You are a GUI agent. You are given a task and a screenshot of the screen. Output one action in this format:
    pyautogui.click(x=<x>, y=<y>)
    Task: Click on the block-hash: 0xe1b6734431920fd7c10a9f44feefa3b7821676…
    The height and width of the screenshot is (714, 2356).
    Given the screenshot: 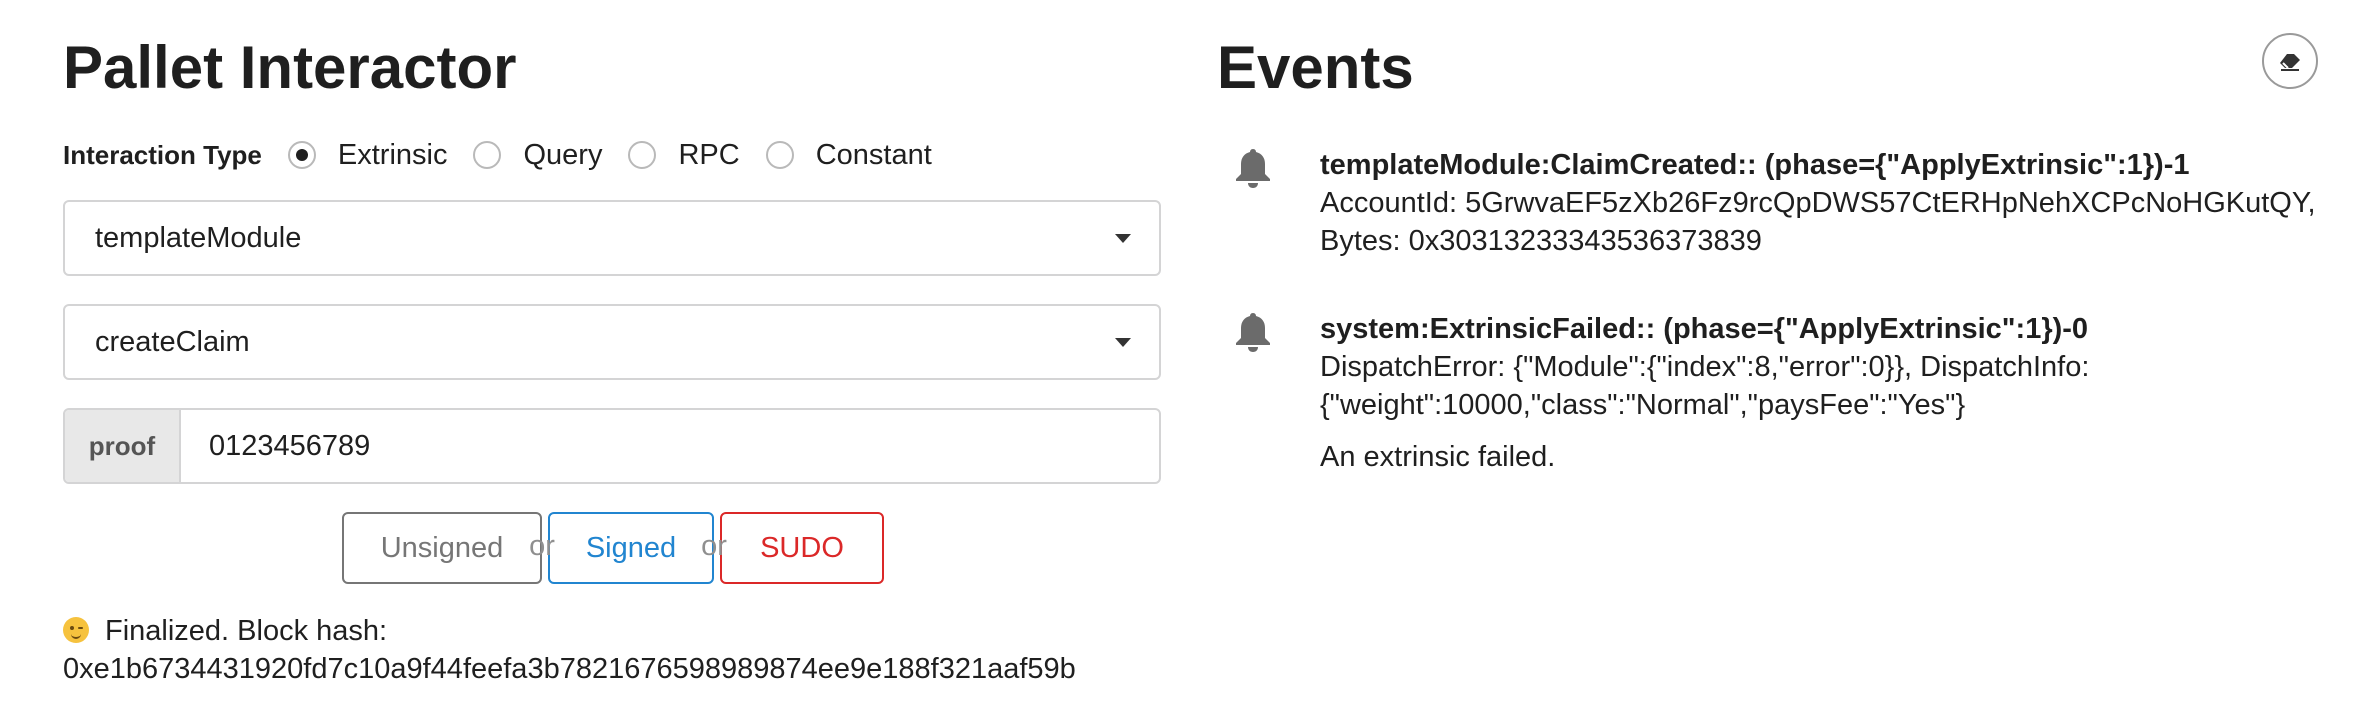 What is the action you would take?
    pyautogui.click(x=569, y=669)
    